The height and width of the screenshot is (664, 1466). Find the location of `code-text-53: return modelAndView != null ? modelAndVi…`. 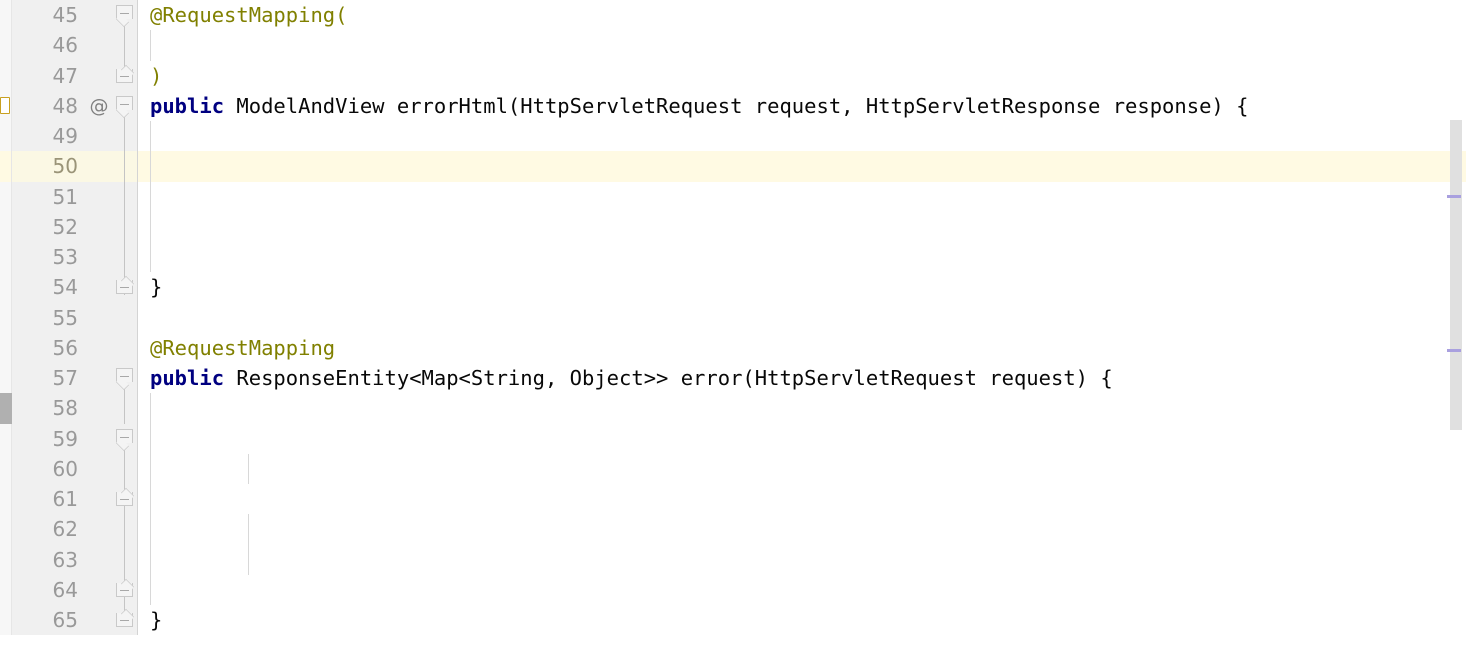

code-text-53: return modelAndView != null ? modelAndVi… is located at coordinates (802, 257).